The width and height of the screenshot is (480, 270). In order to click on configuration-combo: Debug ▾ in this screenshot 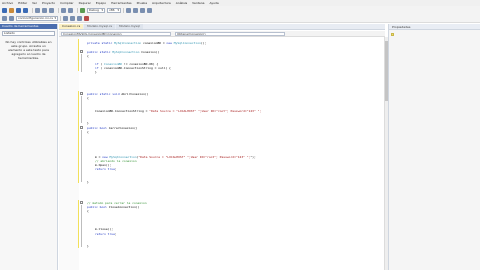, I will do `click(96, 10)`.